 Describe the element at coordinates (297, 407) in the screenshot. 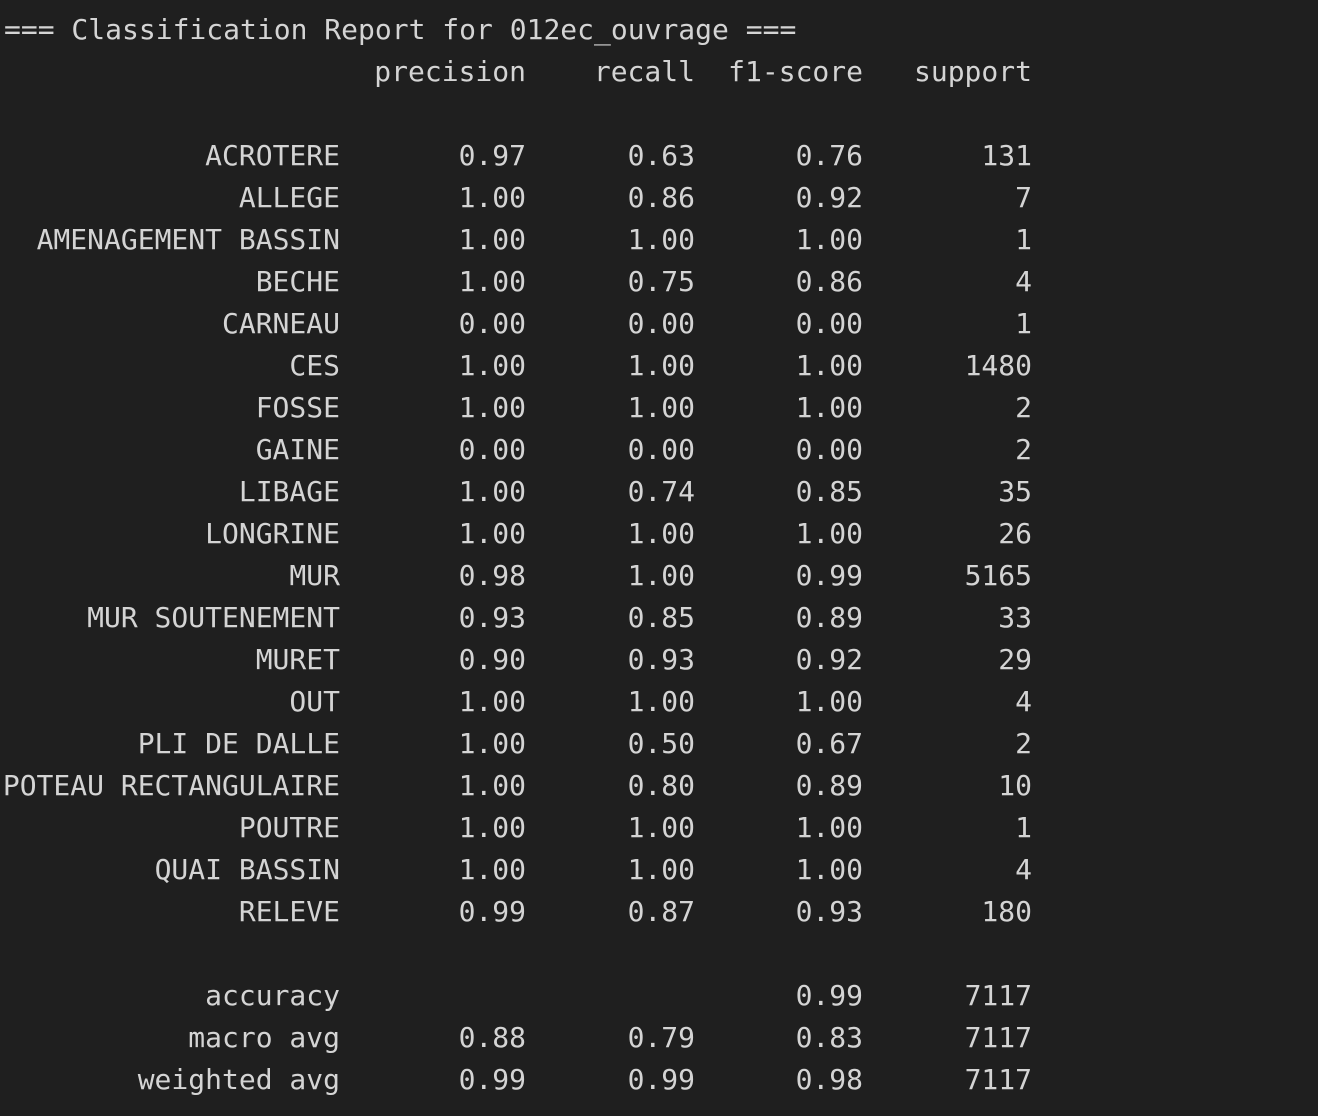

I see `row-label: FOSSE` at that location.